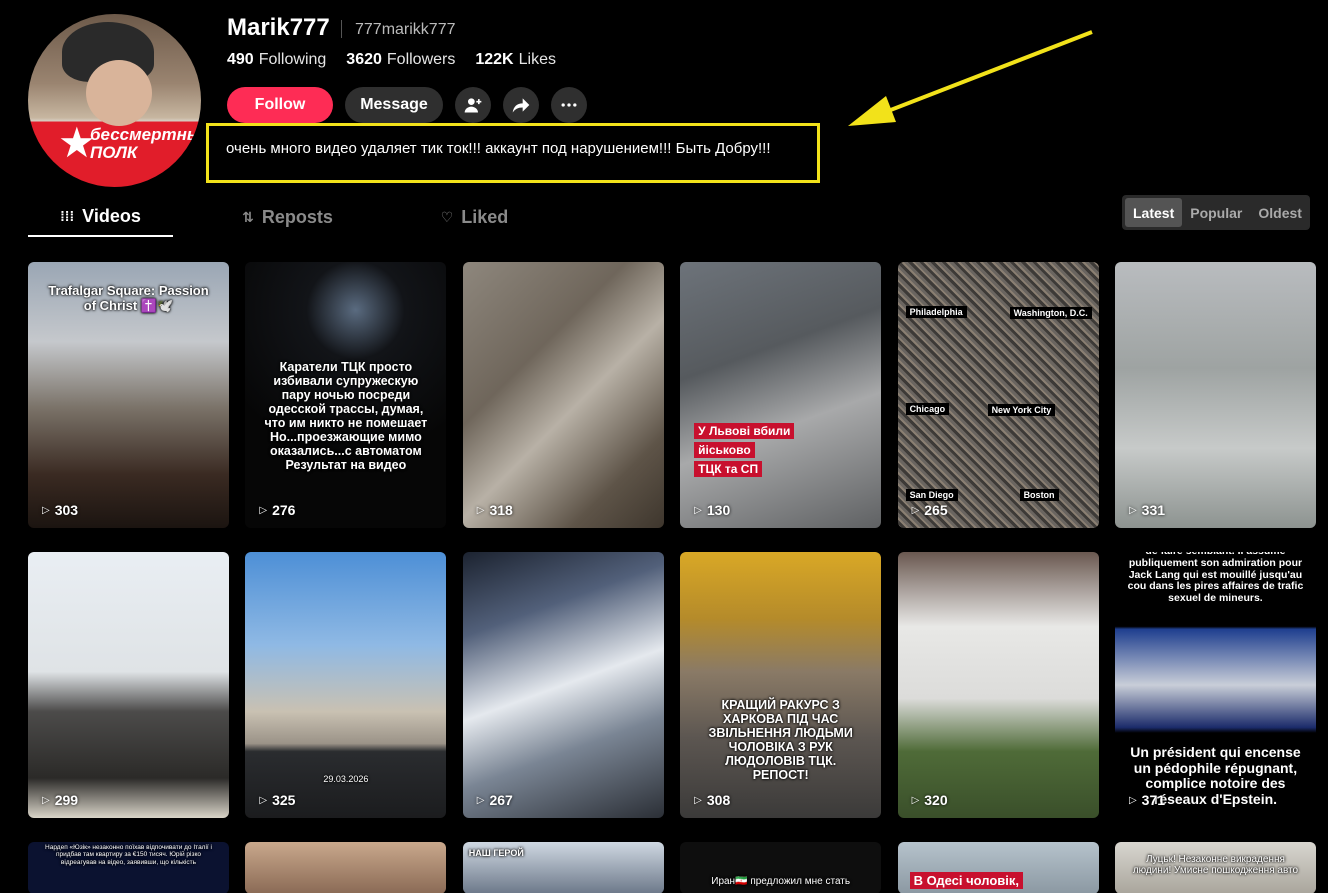 The width and height of the screenshot is (1328, 893). Describe the element at coordinates (966, 880) in the screenshot. I see `video-caption: В Одесі чоловік,` at that location.